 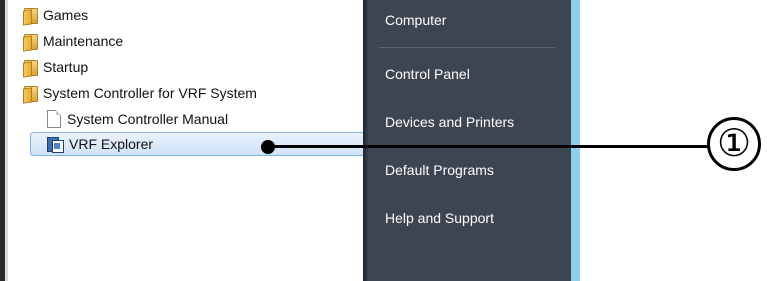 I want to click on menu-item-control-panel: Control Panel, so click(x=427, y=74).